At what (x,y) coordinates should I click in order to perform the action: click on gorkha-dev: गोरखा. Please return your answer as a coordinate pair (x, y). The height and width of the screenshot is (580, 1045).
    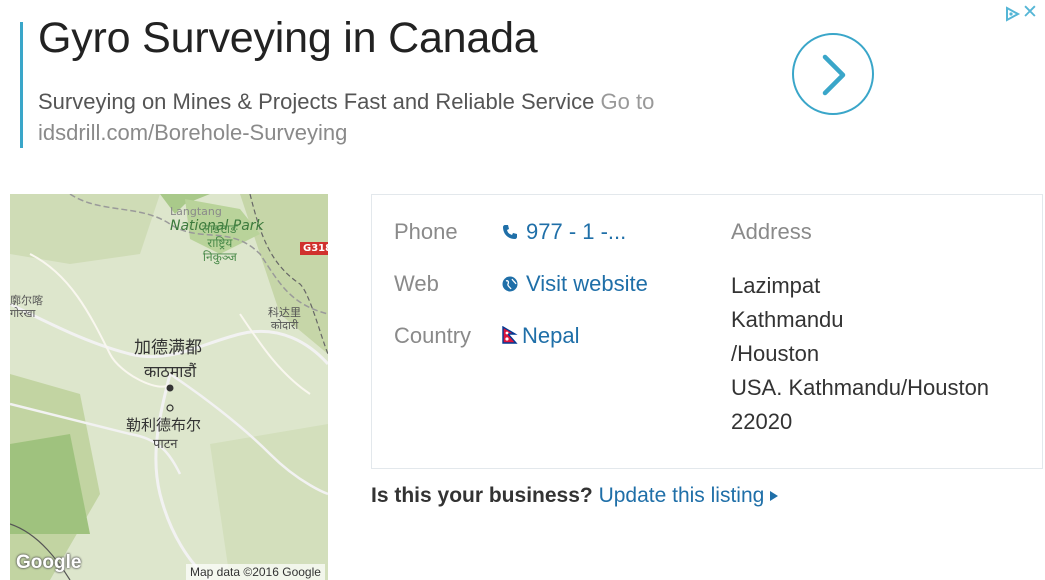
    Looking at the image, I should click on (23, 313).